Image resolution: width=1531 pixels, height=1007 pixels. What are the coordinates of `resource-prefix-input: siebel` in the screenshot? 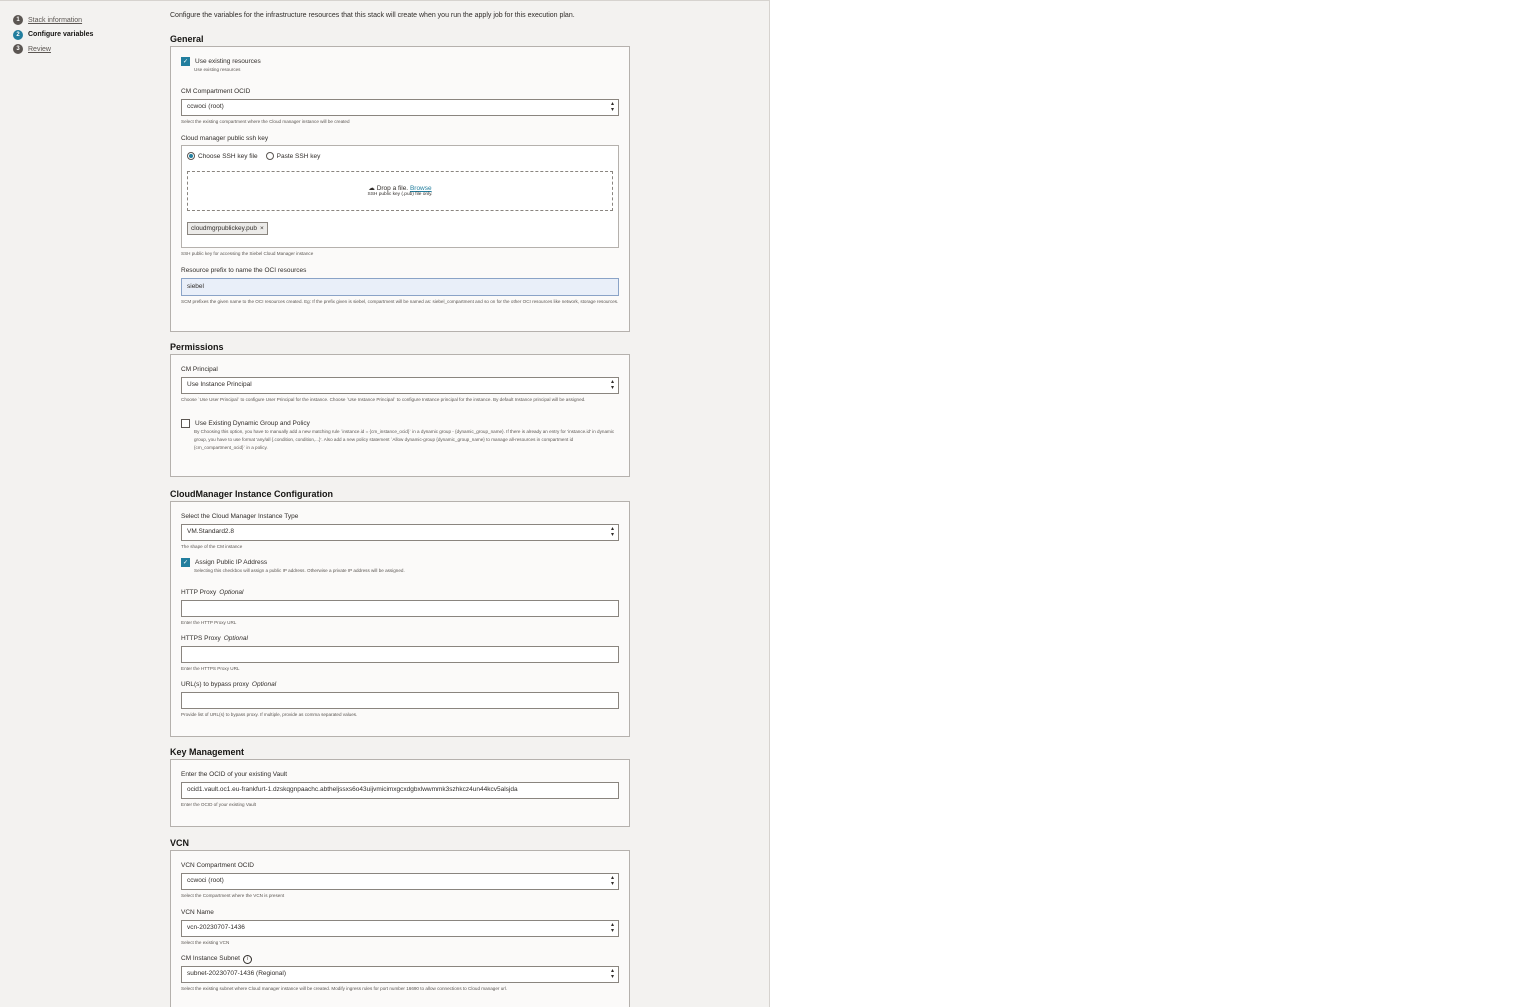 It's located at (400, 287).